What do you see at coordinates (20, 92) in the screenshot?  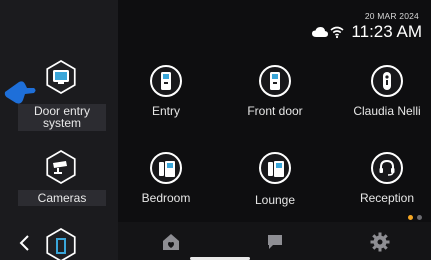 I see `pointer-hand-icon` at bounding box center [20, 92].